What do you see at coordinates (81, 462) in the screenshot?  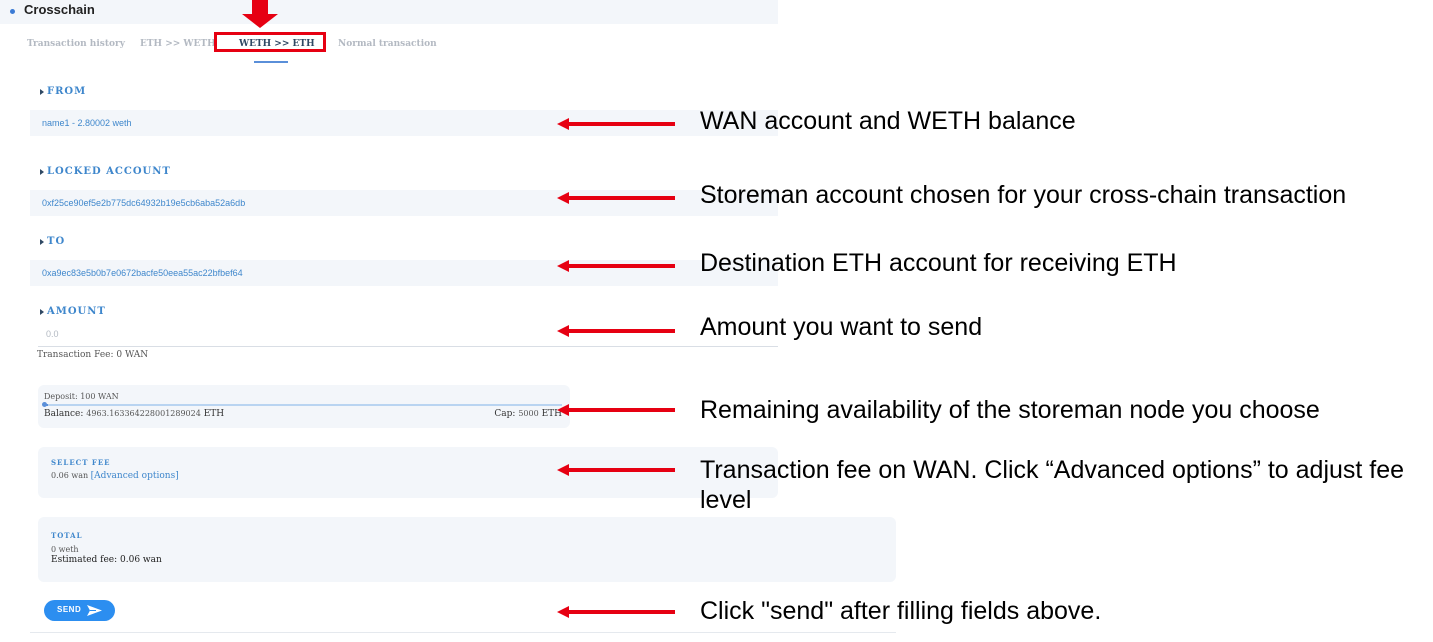 I see `select-fee-label: SELECT FEE` at bounding box center [81, 462].